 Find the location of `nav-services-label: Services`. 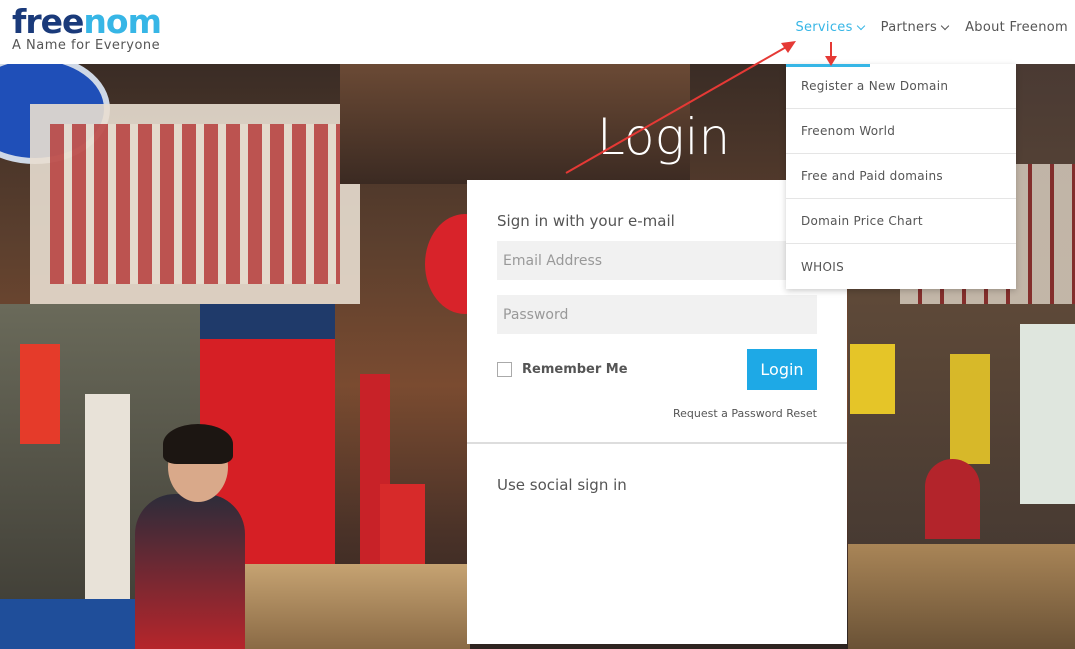

nav-services-label: Services is located at coordinates (824, 27).